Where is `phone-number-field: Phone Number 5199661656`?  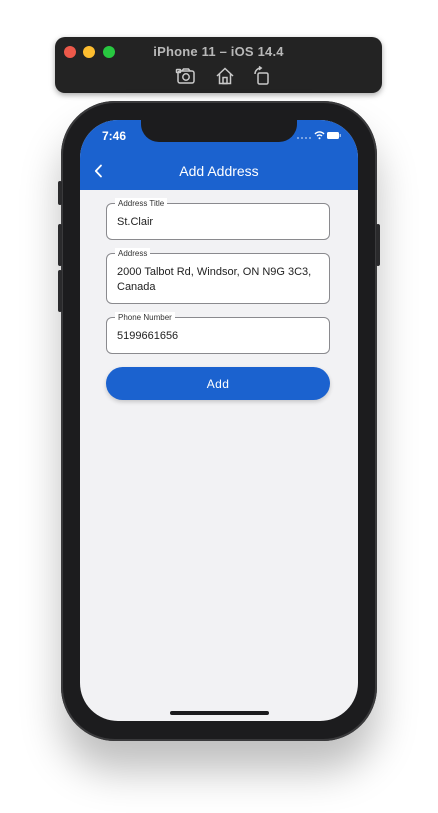
phone-number-field: Phone Number 5199661656 is located at coordinates (218, 333).